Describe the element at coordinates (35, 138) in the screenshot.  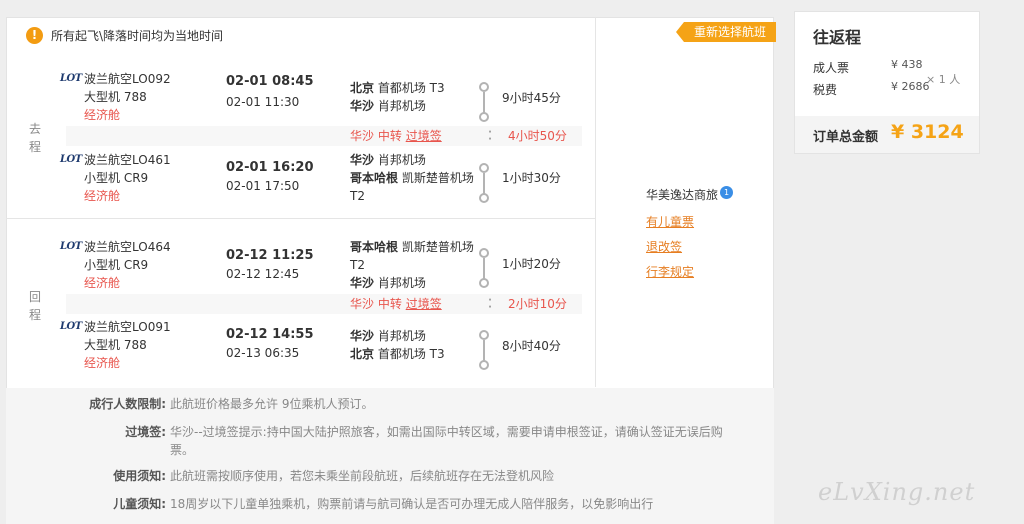
I see `outbound-label: 去程` at that location.